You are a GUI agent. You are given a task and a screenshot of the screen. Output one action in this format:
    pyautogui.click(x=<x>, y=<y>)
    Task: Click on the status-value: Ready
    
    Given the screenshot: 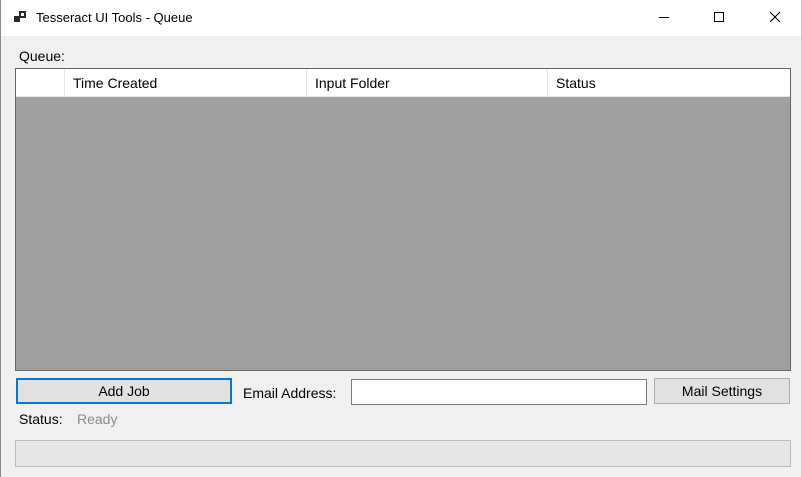 What is the action you would take?
    pyautogui.click(x=97, y=419)
    